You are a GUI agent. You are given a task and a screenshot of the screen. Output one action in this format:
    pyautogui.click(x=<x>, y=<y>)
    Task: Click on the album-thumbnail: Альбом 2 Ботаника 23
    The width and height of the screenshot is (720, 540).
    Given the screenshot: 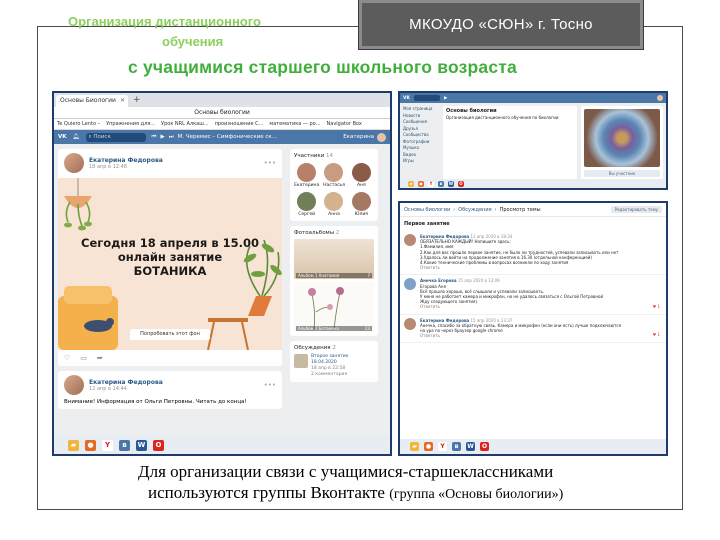 What is the action you would take?
    pyautogui.click(x=334, y=307)
    